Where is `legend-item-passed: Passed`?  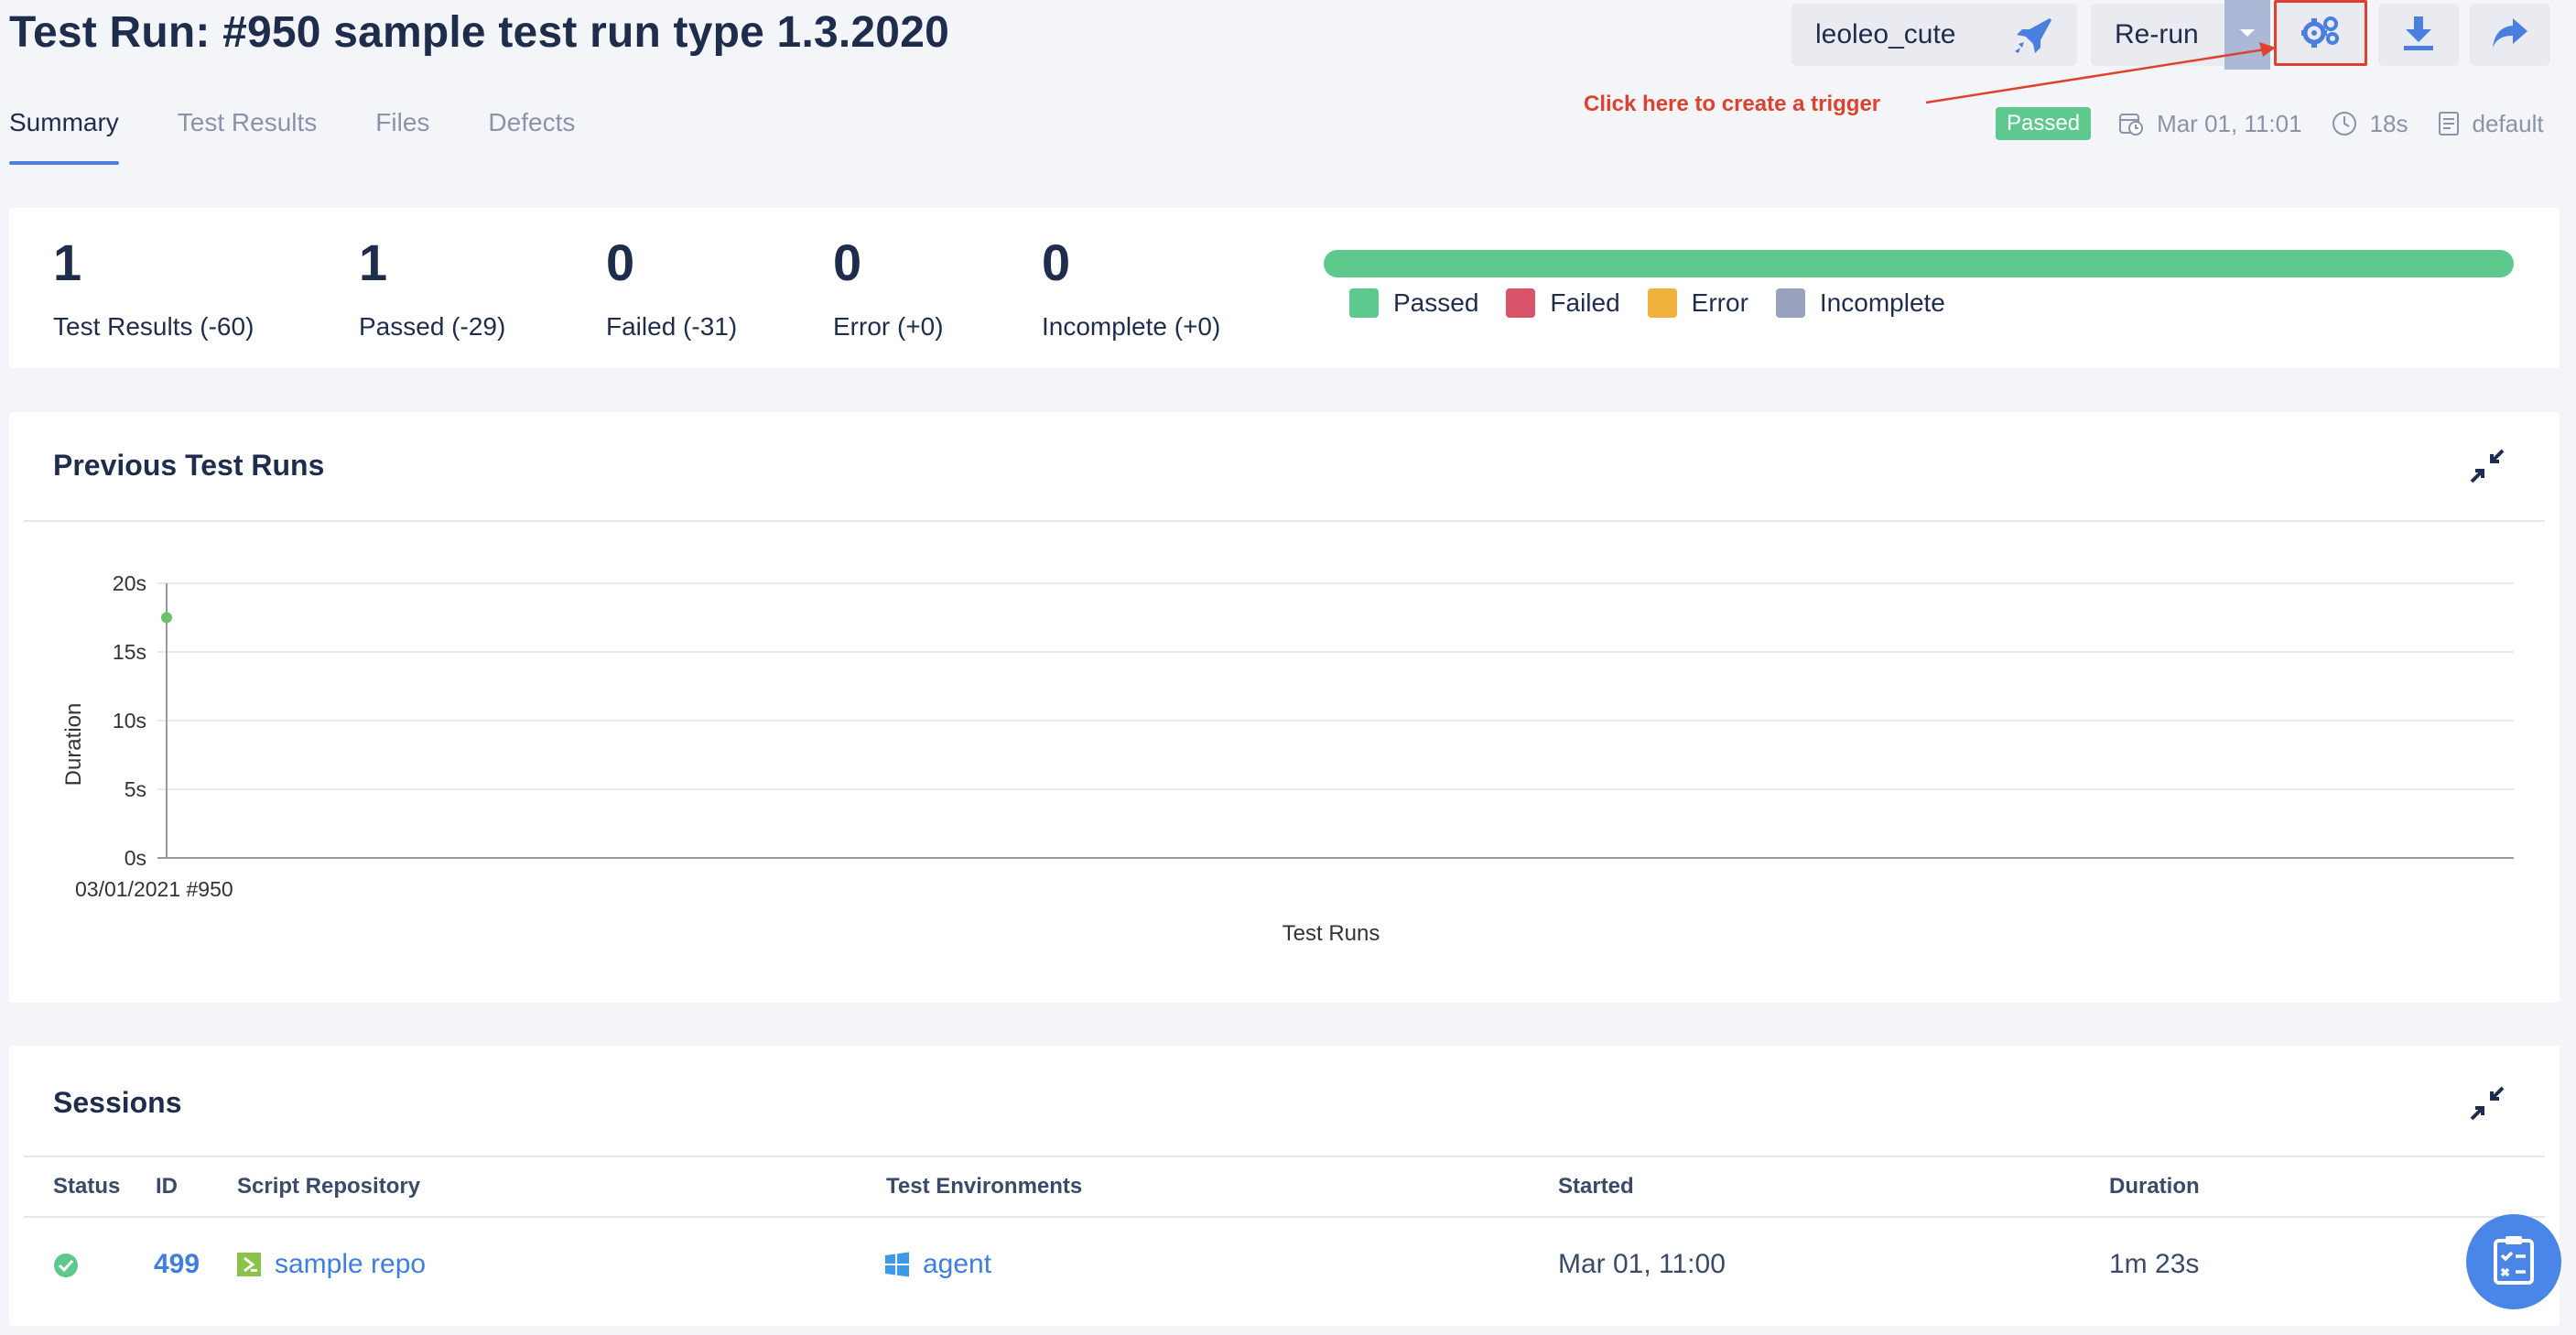
legend-item-passed: Passed is located at coordinates (1414, 303).